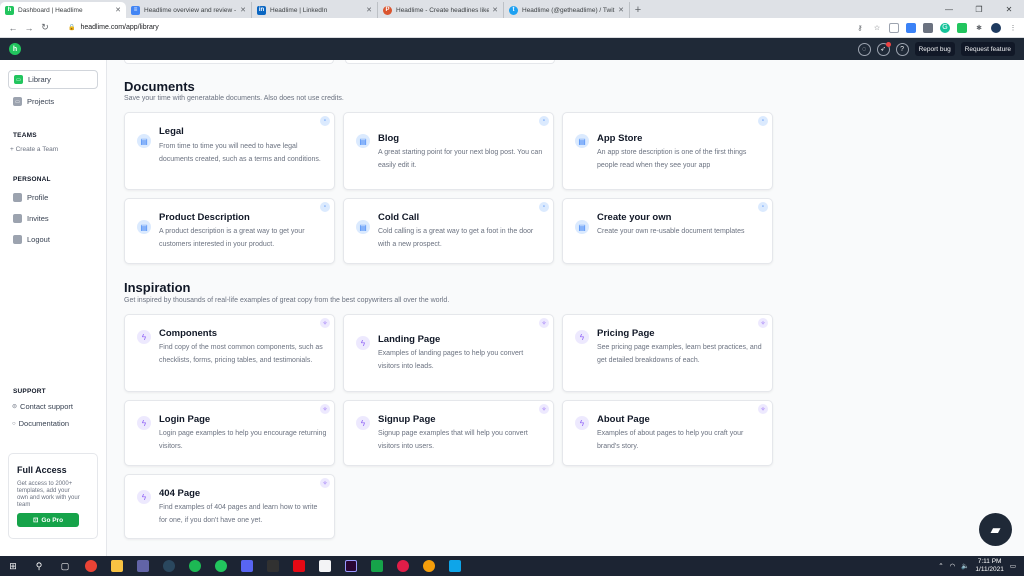  I want to click on tab-title: Headlime - Create headlines like, so click(443, 10).